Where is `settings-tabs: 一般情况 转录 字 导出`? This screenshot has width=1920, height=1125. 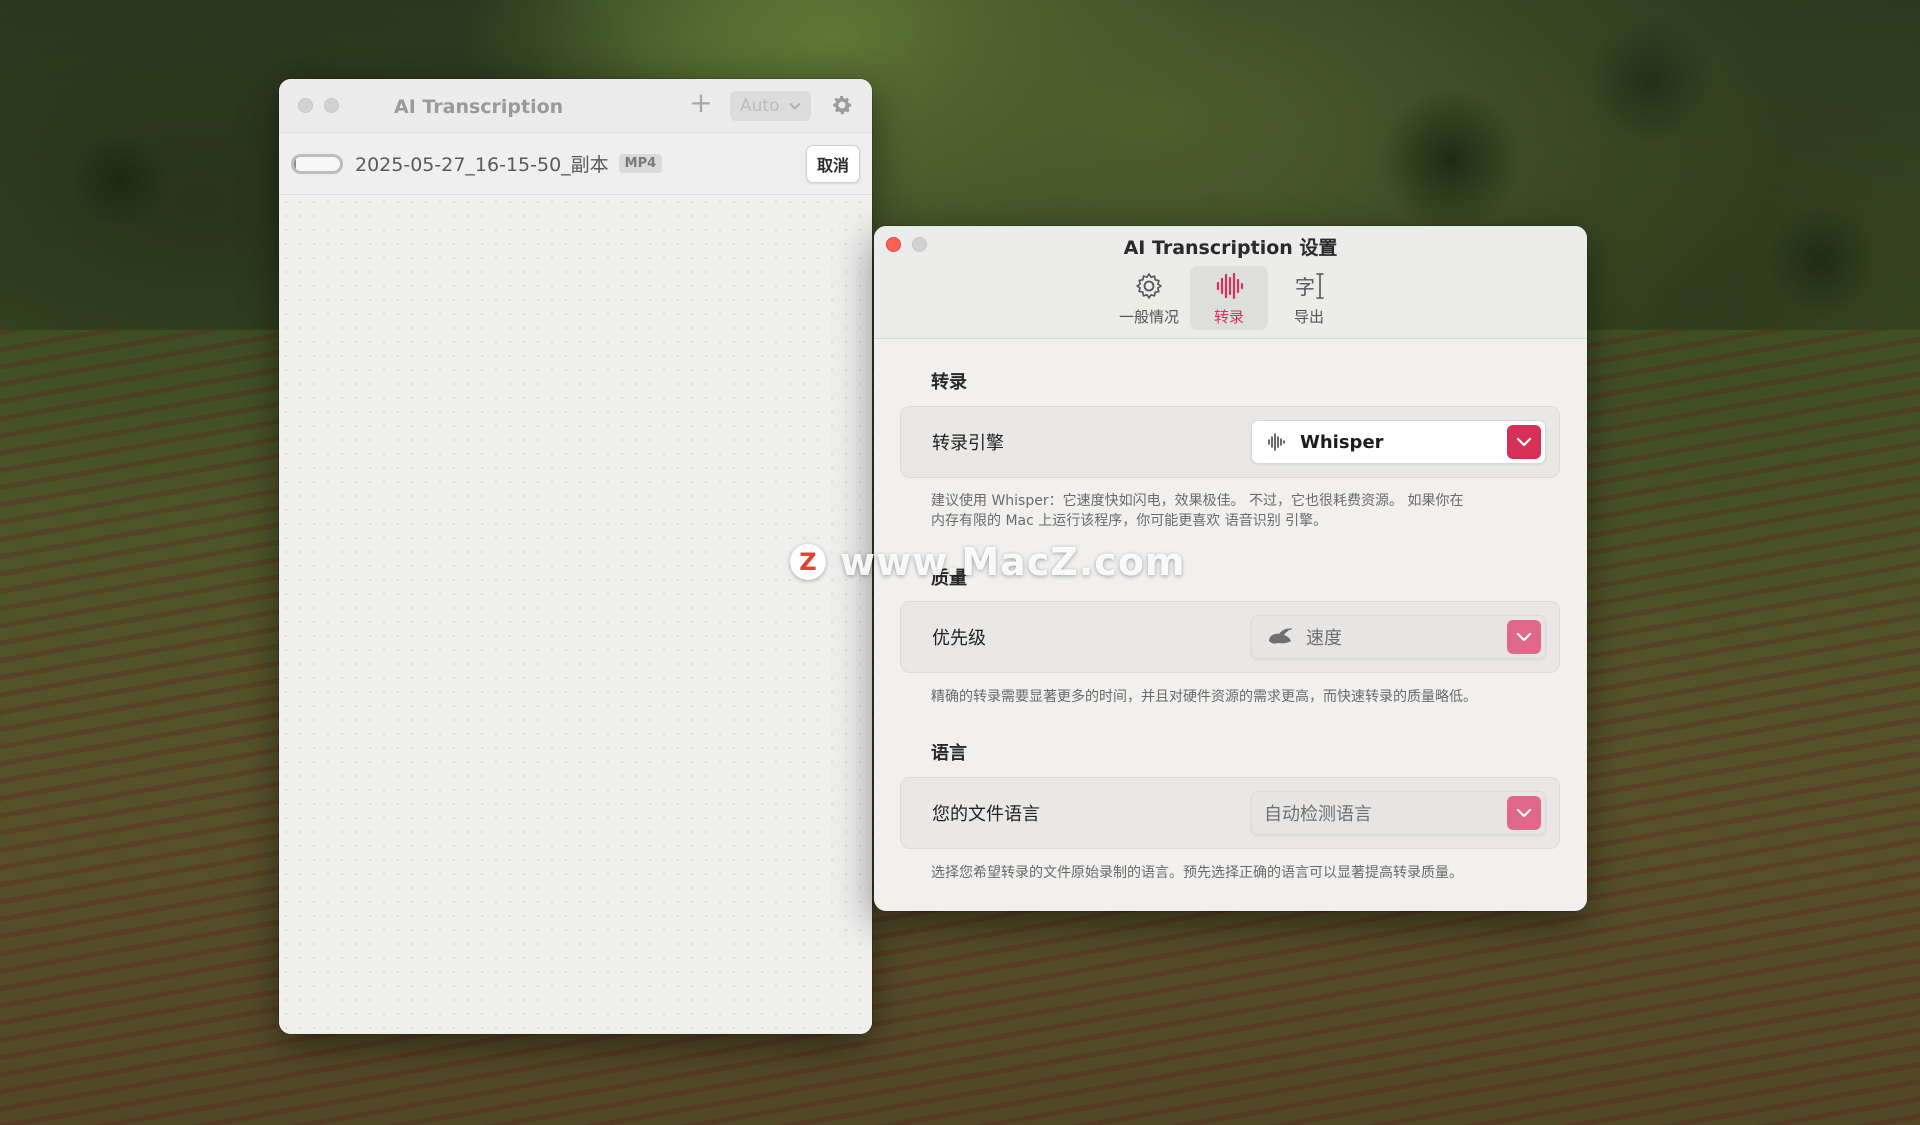 settings-tabs: 一般情况 转录 字 导出 is located at coordinates (1229, 298).